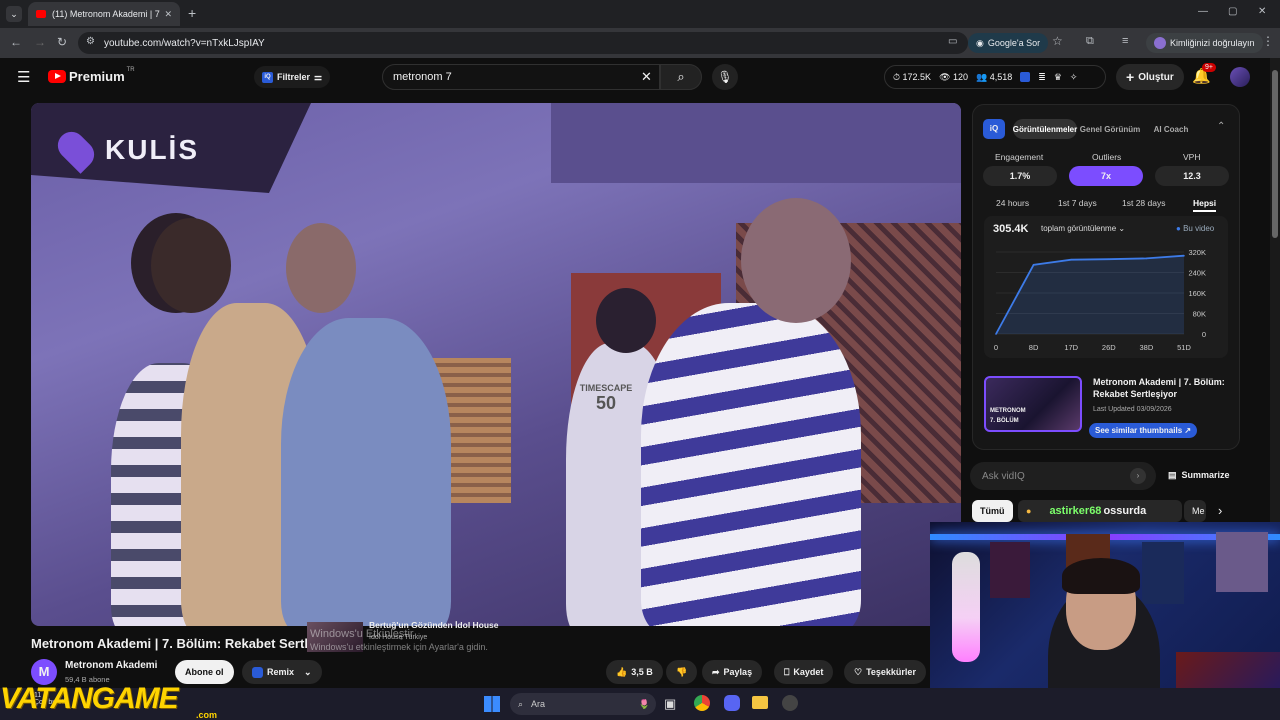 The image size is (1280, 720). Describe the element at coordinates (1138, 476) in the screenshot. I see `send-icon: ›` at that location.